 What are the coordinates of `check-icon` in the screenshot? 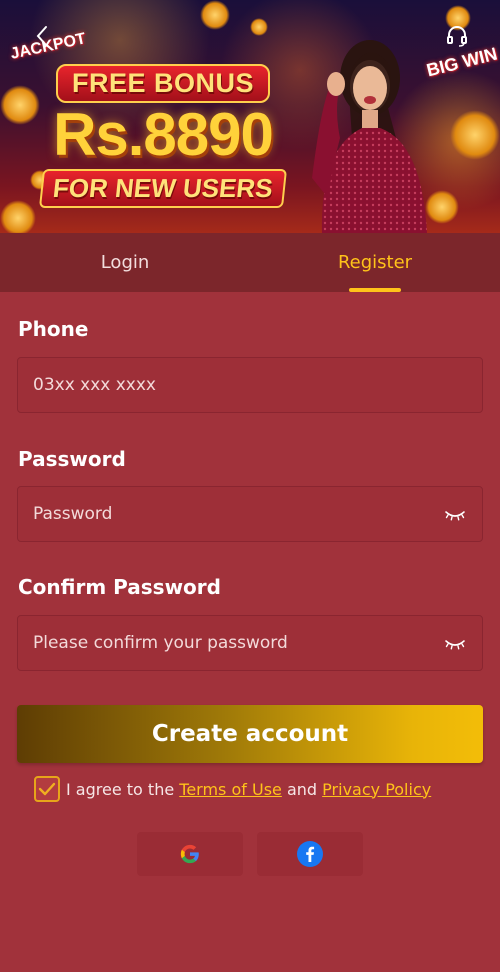 It's located at (47, 789).